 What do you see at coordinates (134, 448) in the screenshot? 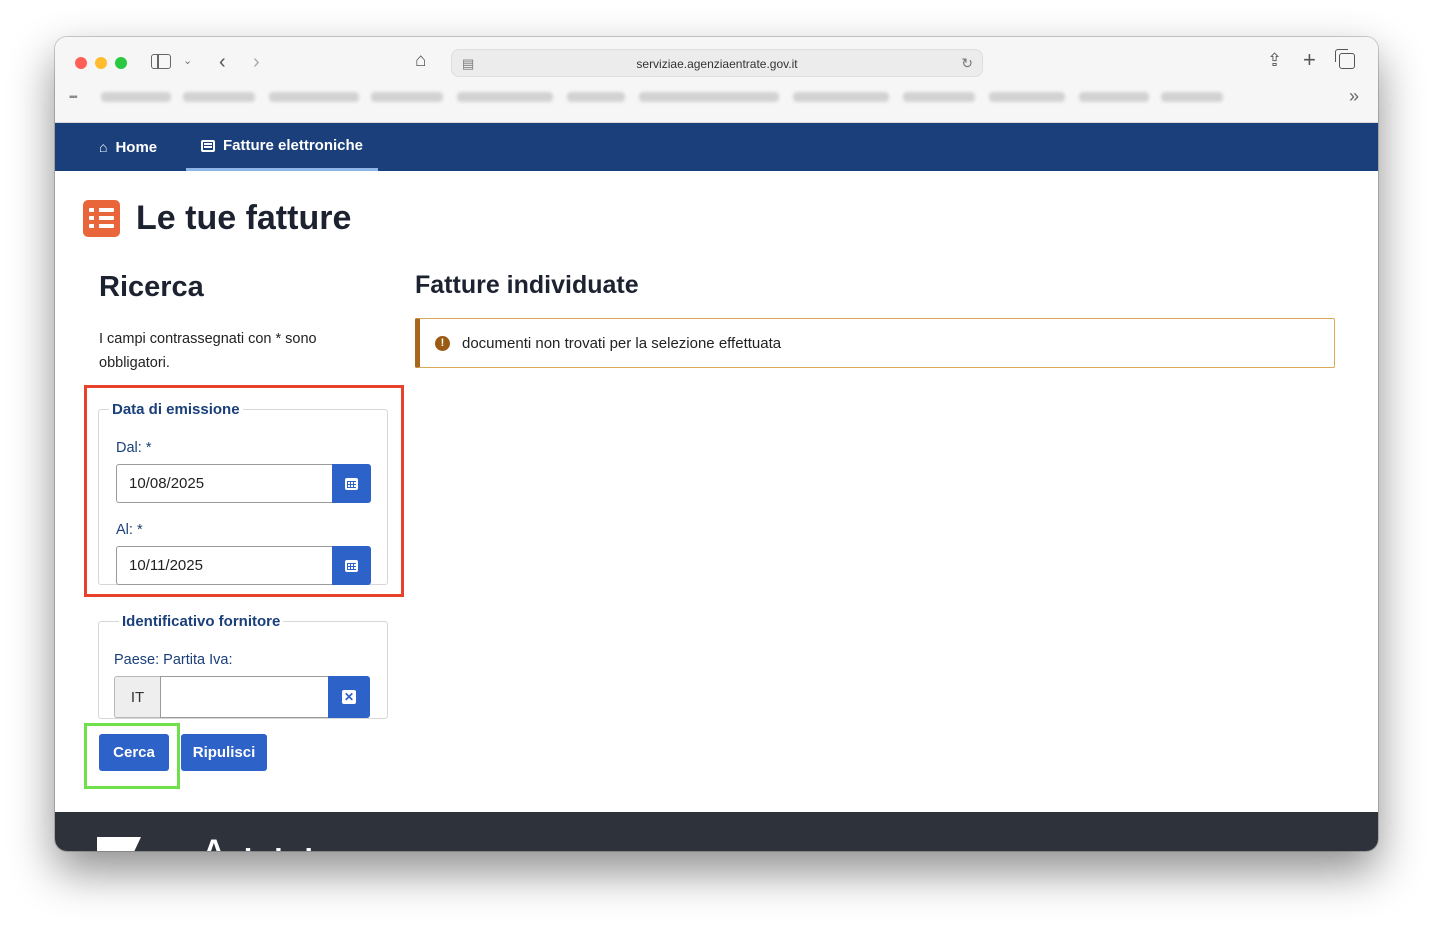
I see `from-date-label: Dal: *` at bounding box center [134, 448].